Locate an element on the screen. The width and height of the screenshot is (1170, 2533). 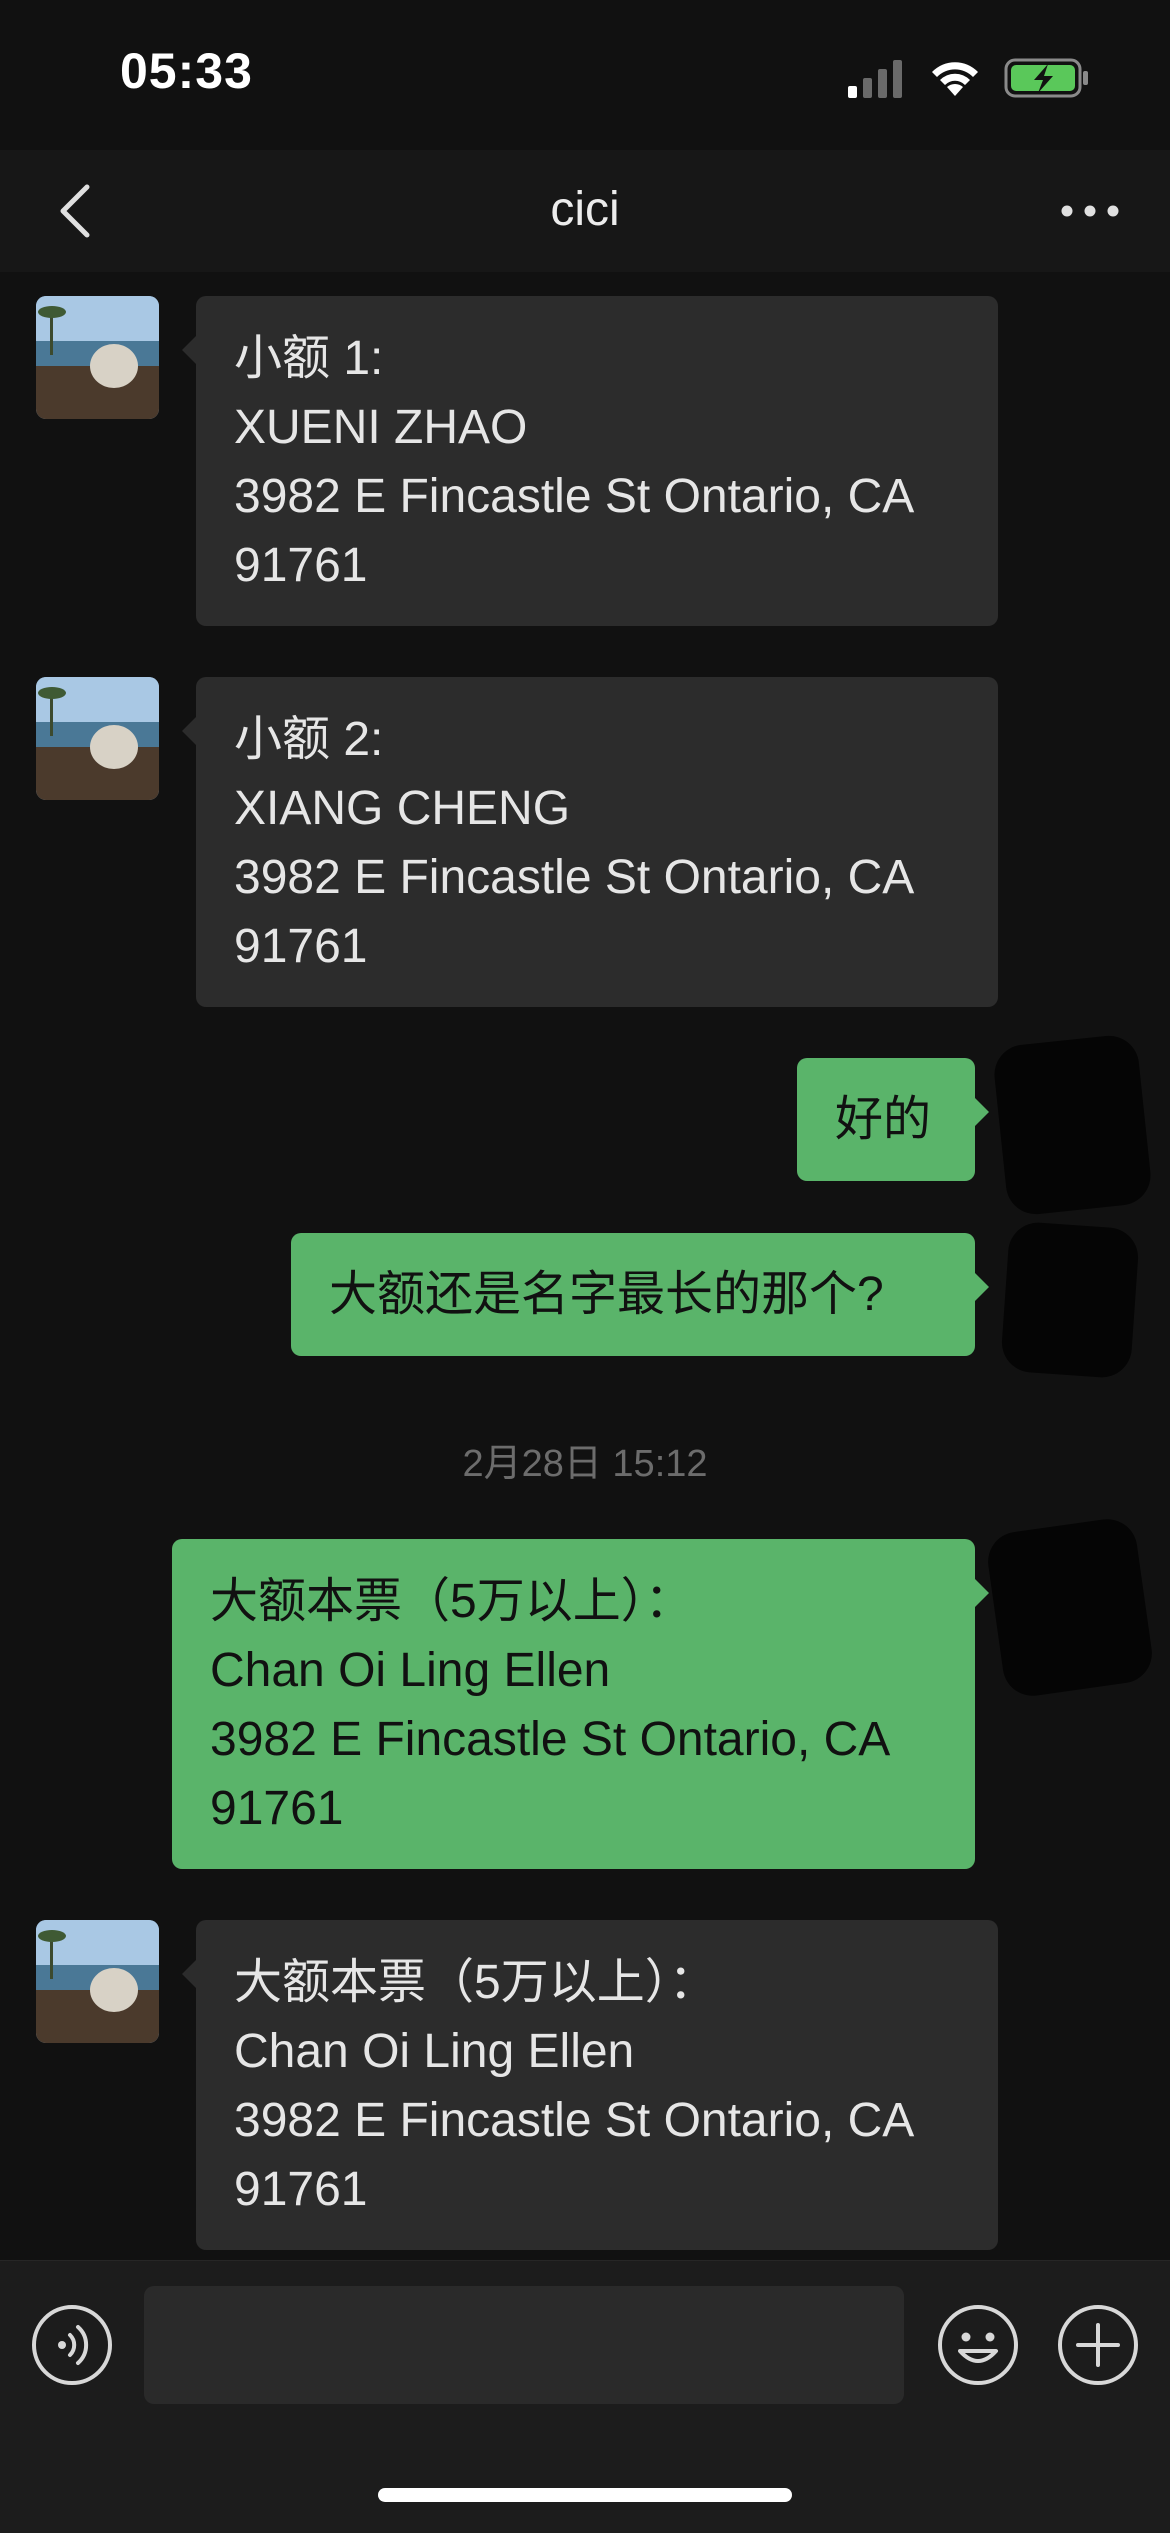
status-time: 05:33 is located at coordinates (186, 71).